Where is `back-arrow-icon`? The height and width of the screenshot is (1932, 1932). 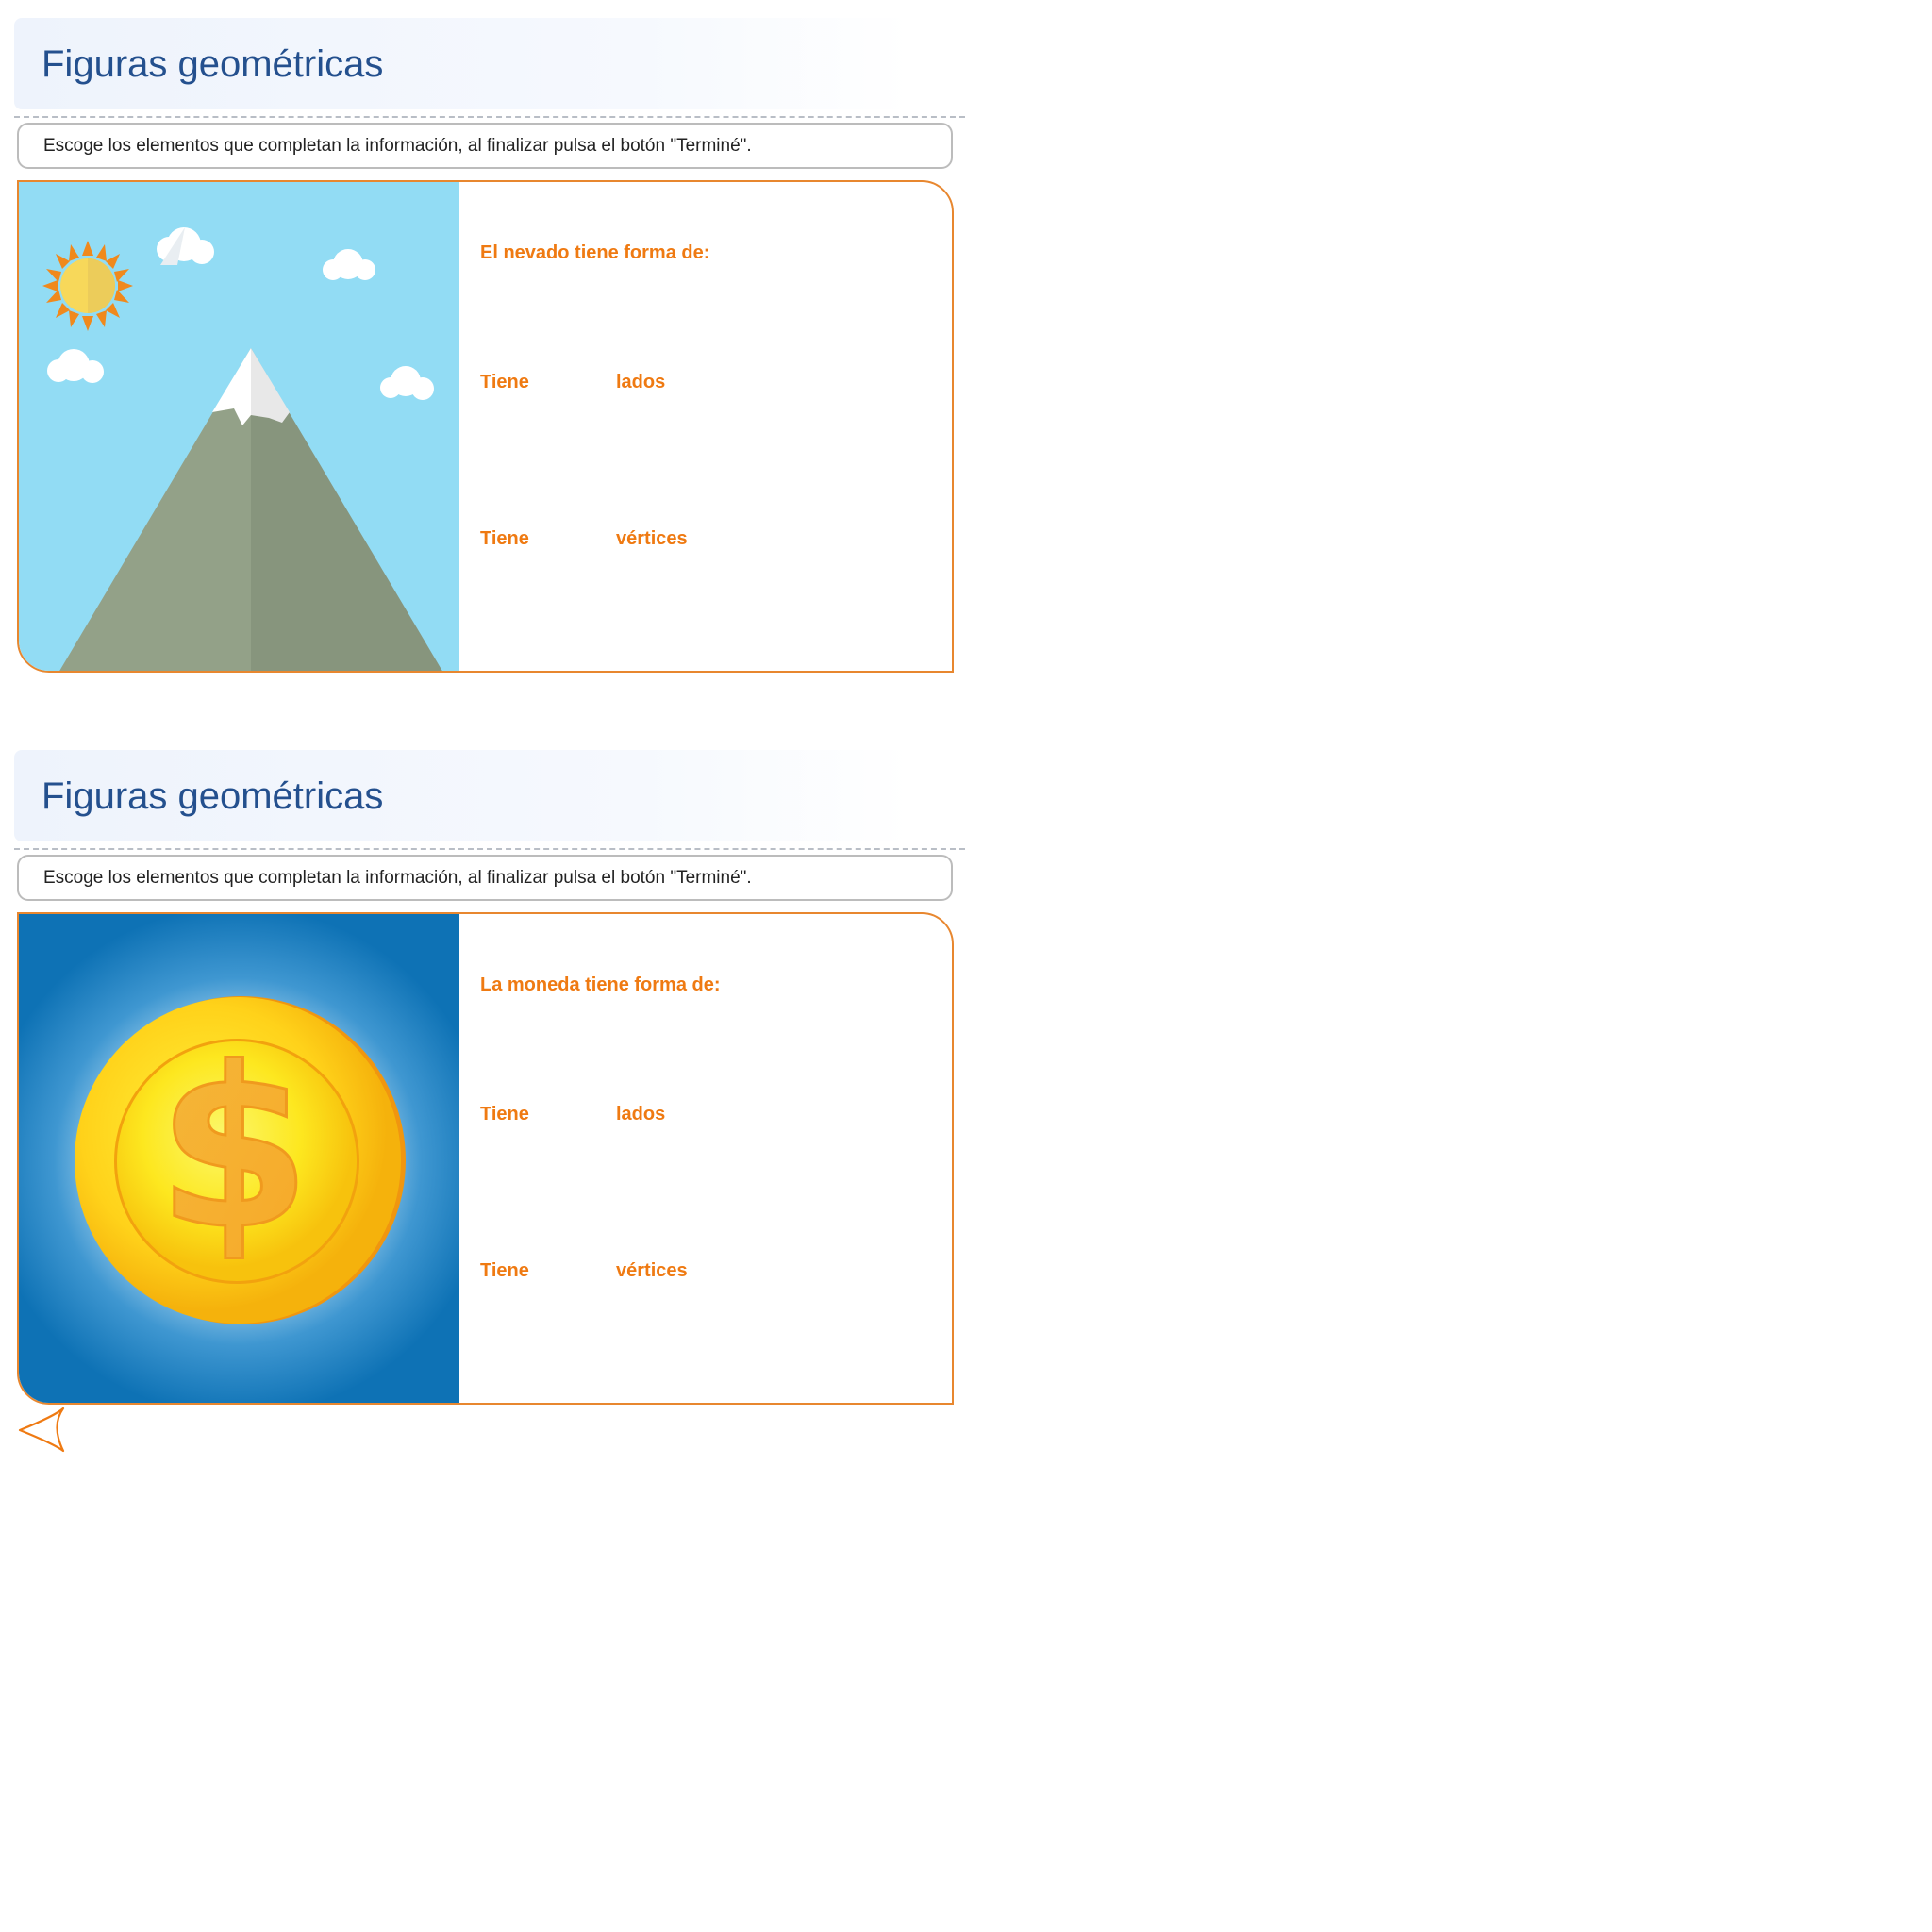 back-arrow-icon is located at coordinates (41, 1430).